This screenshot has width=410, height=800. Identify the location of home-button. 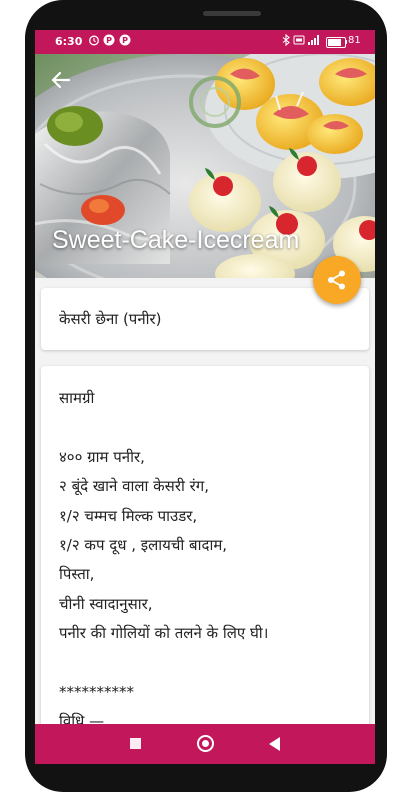
(205, 743).